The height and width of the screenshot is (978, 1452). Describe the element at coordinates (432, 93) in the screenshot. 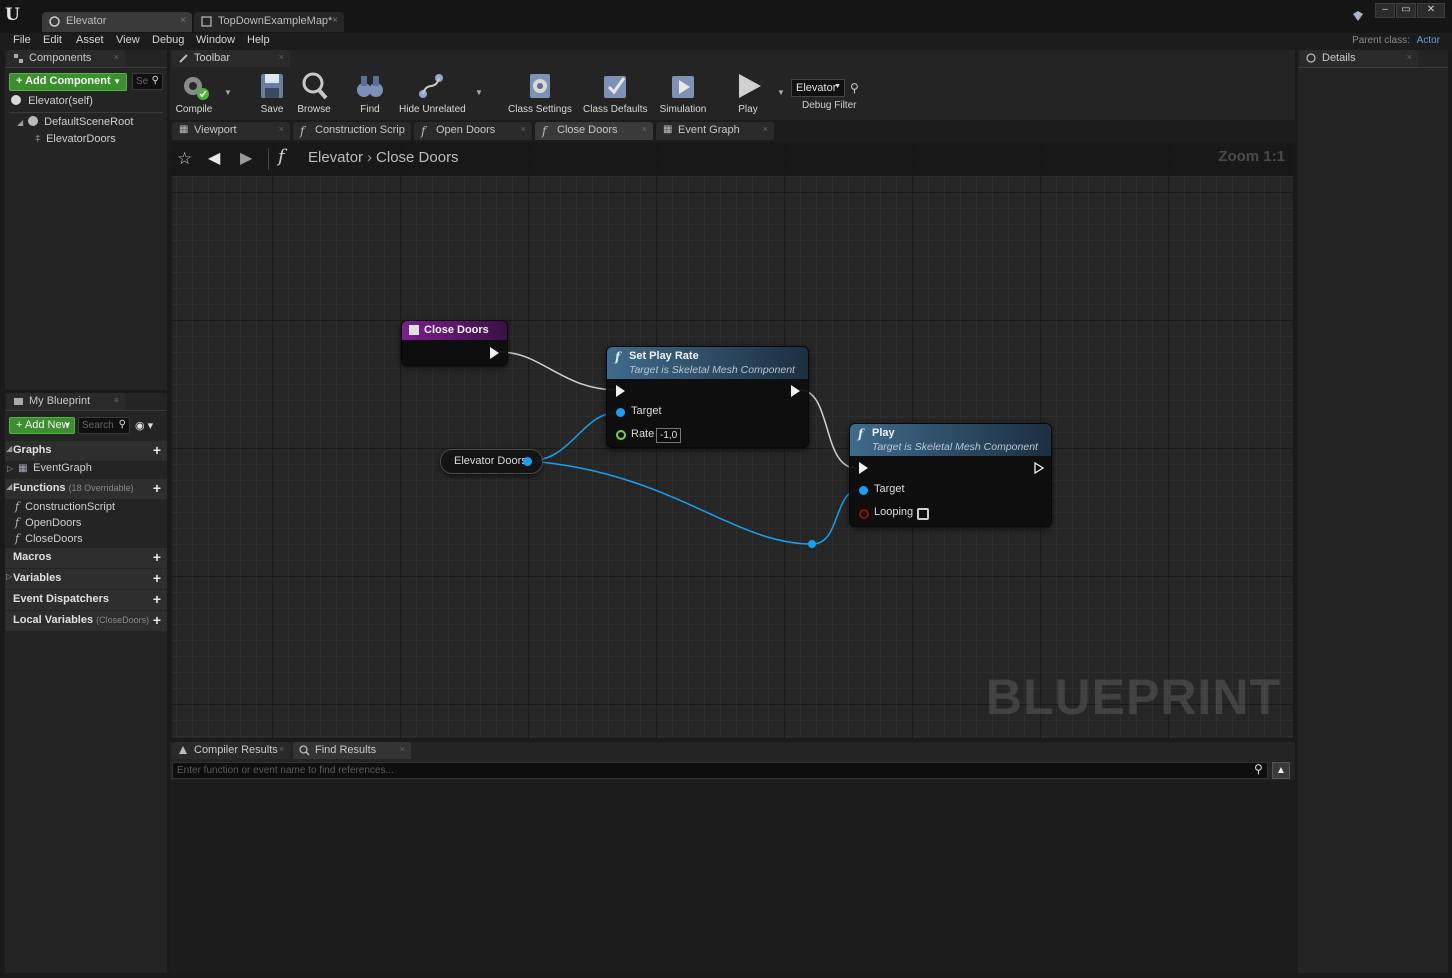

I see `hide-unrelated-button: Hide Unrelated` at that location.